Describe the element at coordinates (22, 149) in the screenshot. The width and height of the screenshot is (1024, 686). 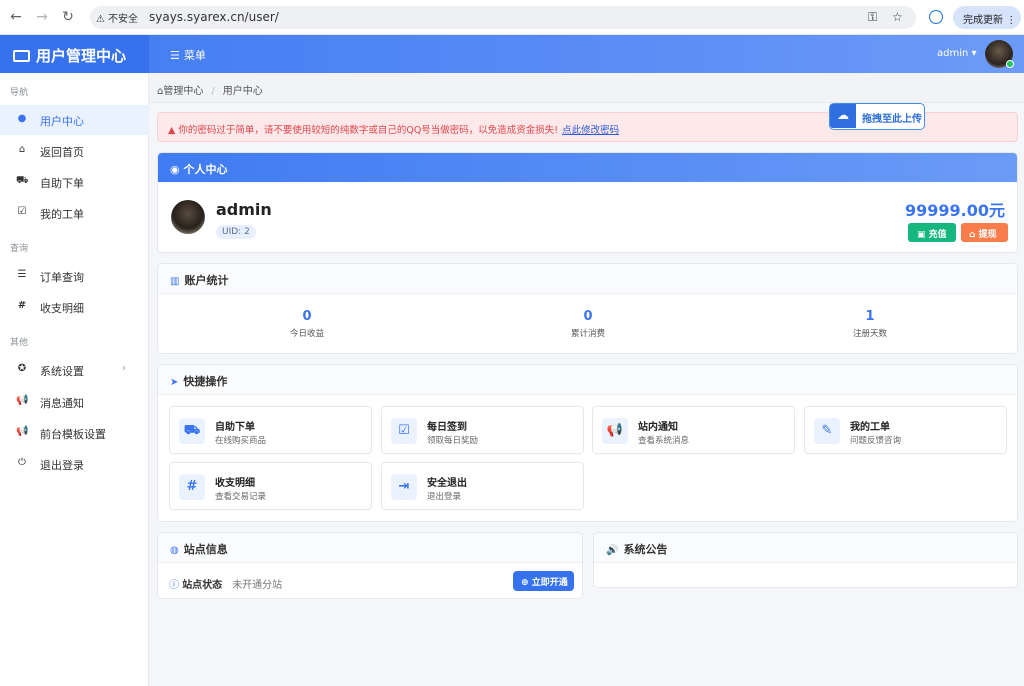
I see `home-icon: ⌂` at that location.